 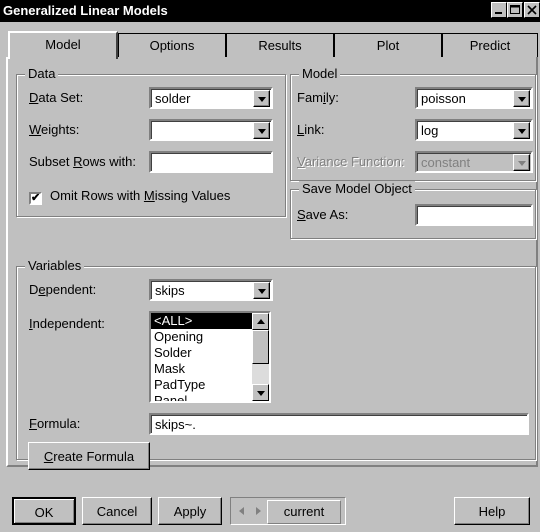 What do you see at coordinates (270, 11) in the screenshot?
I see `title-bar: Generalized Linear Models` at bounding box center [270, 11].